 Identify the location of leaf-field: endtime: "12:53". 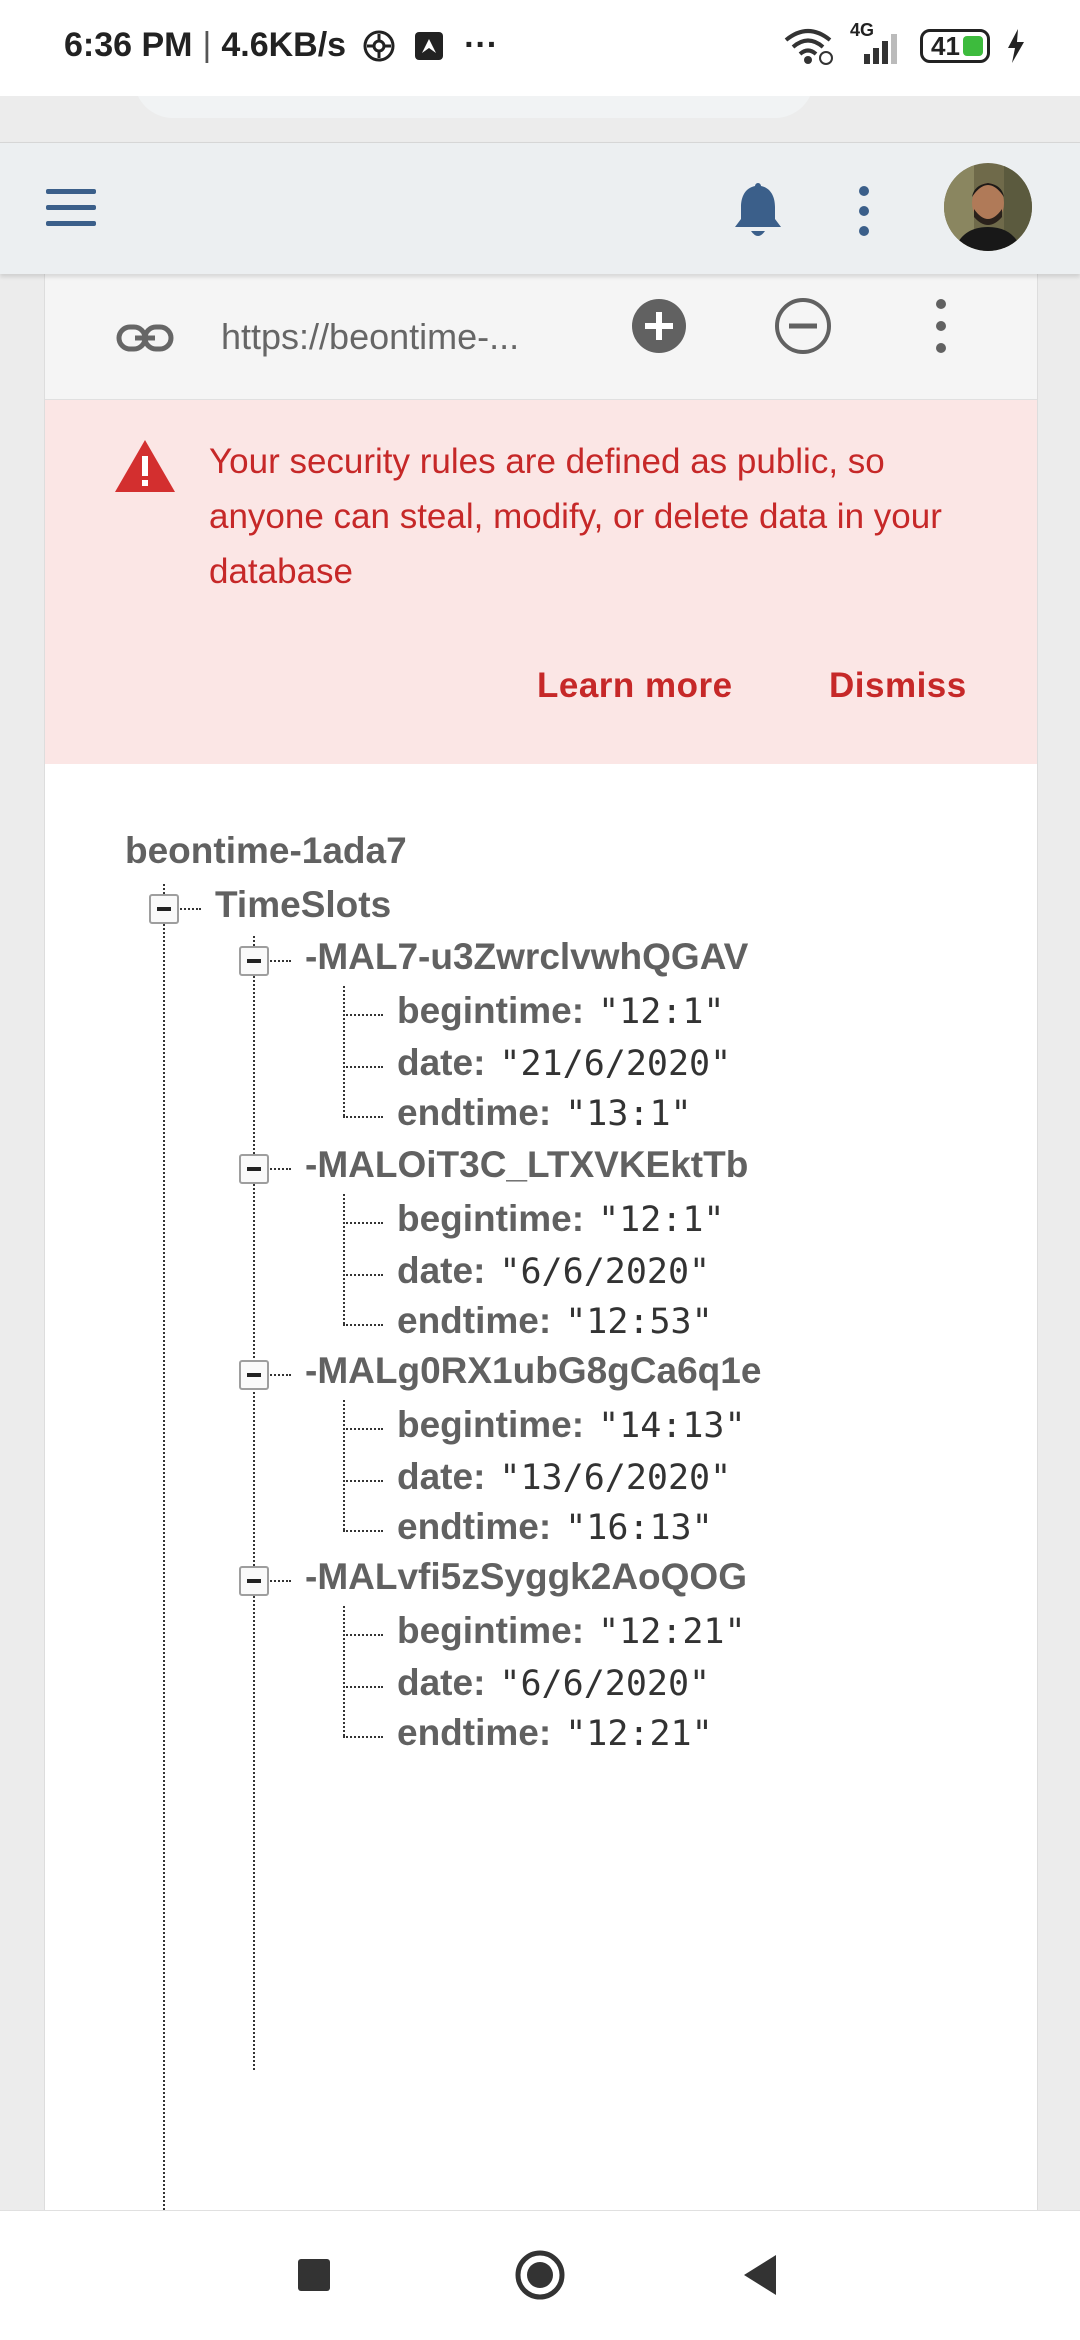
(555, 1321).